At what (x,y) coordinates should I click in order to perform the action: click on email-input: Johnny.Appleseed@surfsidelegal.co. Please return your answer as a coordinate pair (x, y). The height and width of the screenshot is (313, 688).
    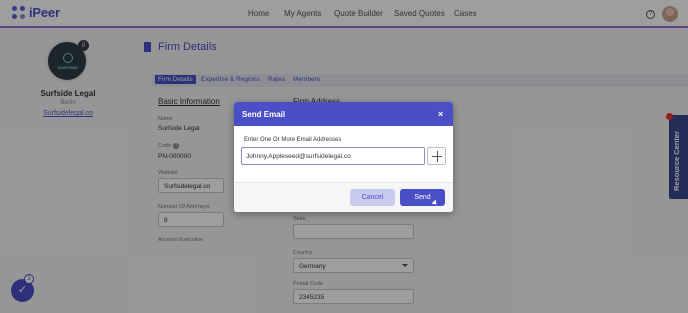
    Looking at the image, I should click on (333, 156).